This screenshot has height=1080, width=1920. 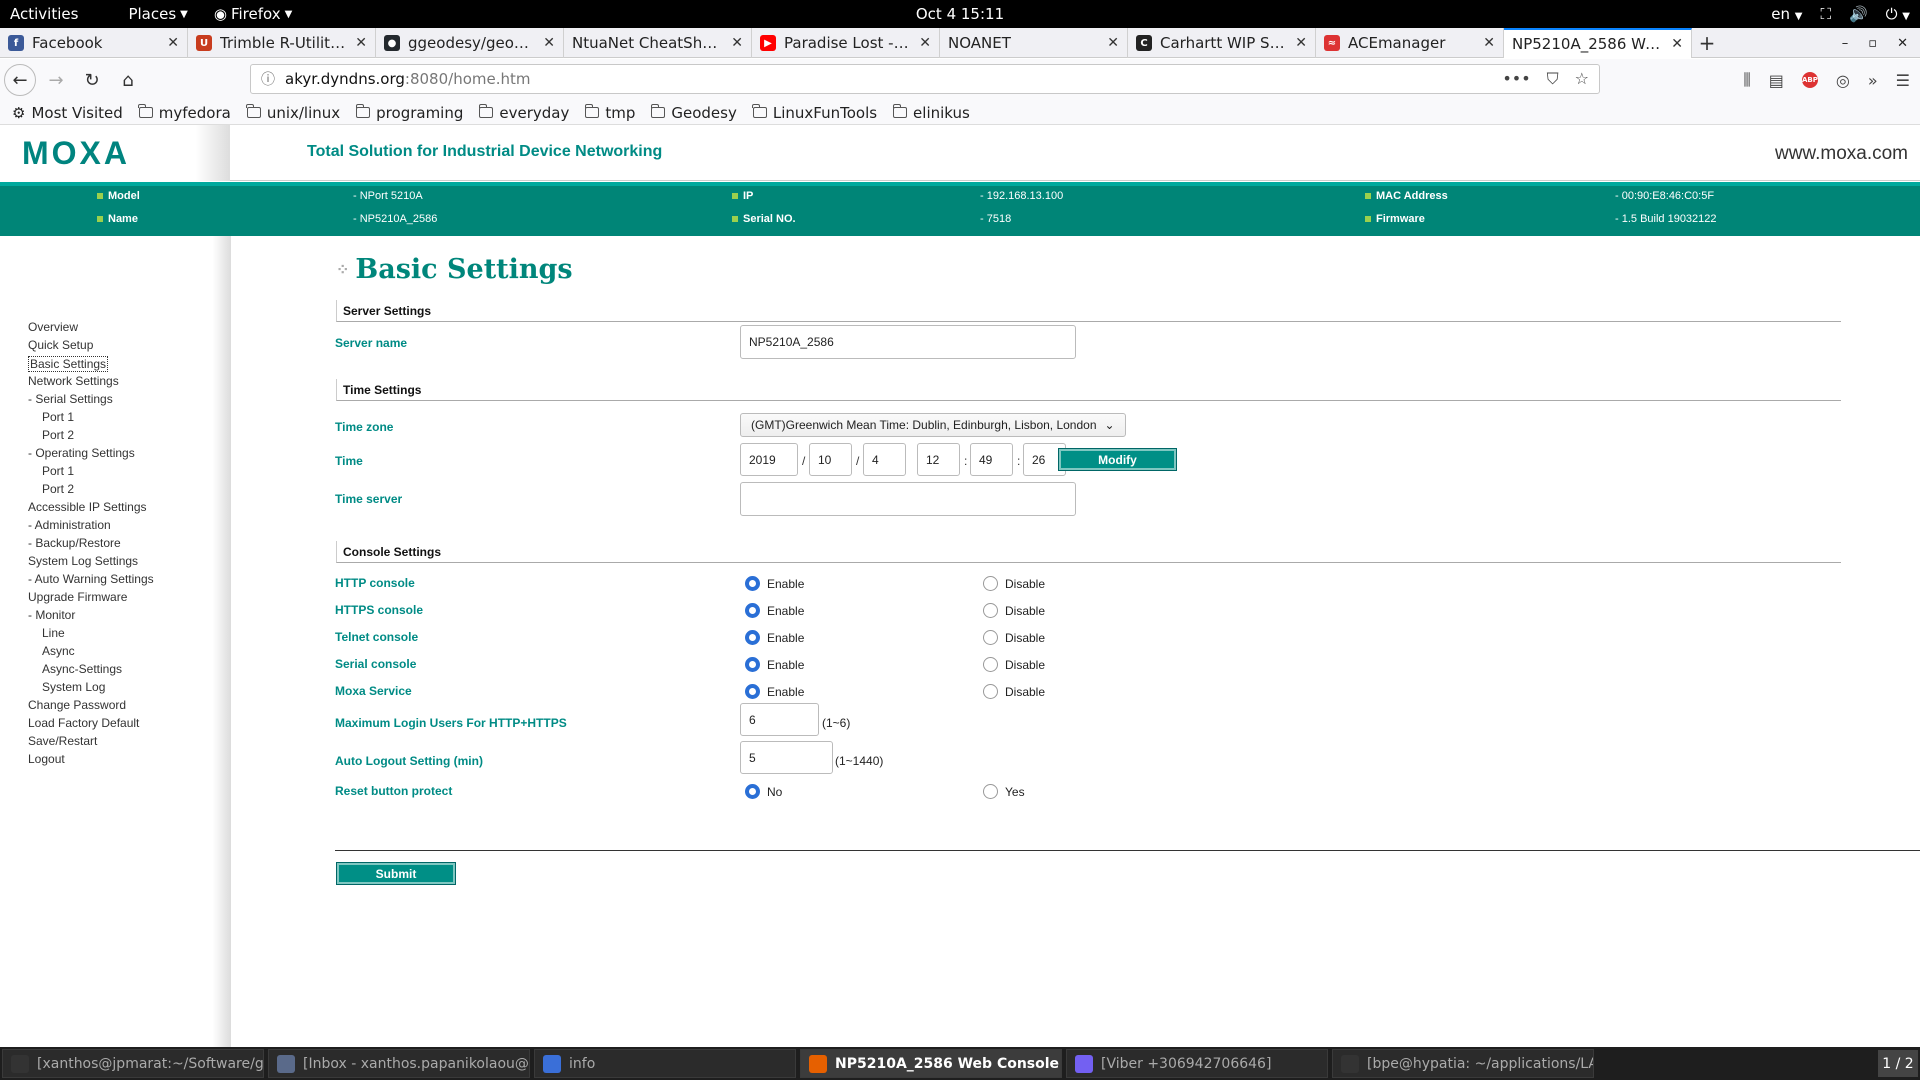 What do you see at coordinates (1410, 43) in the screenshot?
I see `browser-tab: ≈ ACEmanager ✕` at bounding box center [1410, 43].